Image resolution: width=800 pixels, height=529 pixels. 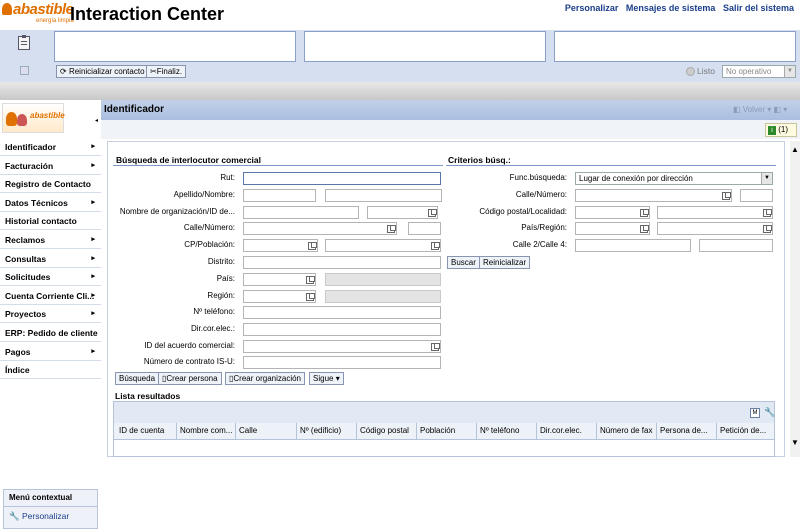 I want to click on criteria-field-label: País/Región:, so click(x=544, y=227).